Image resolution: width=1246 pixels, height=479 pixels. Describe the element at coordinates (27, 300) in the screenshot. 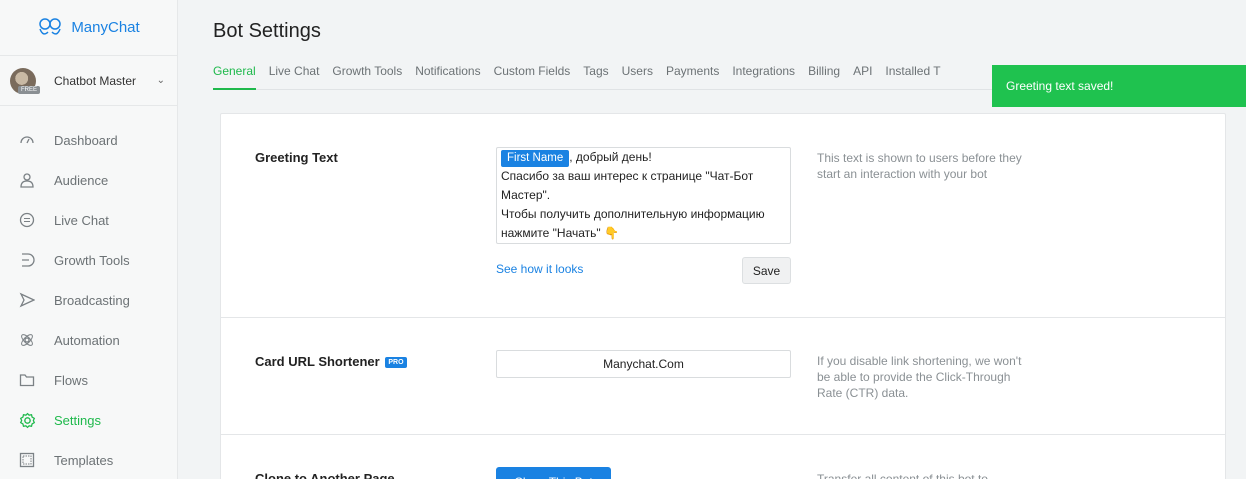

I see `broadcasting-icon` at that location.